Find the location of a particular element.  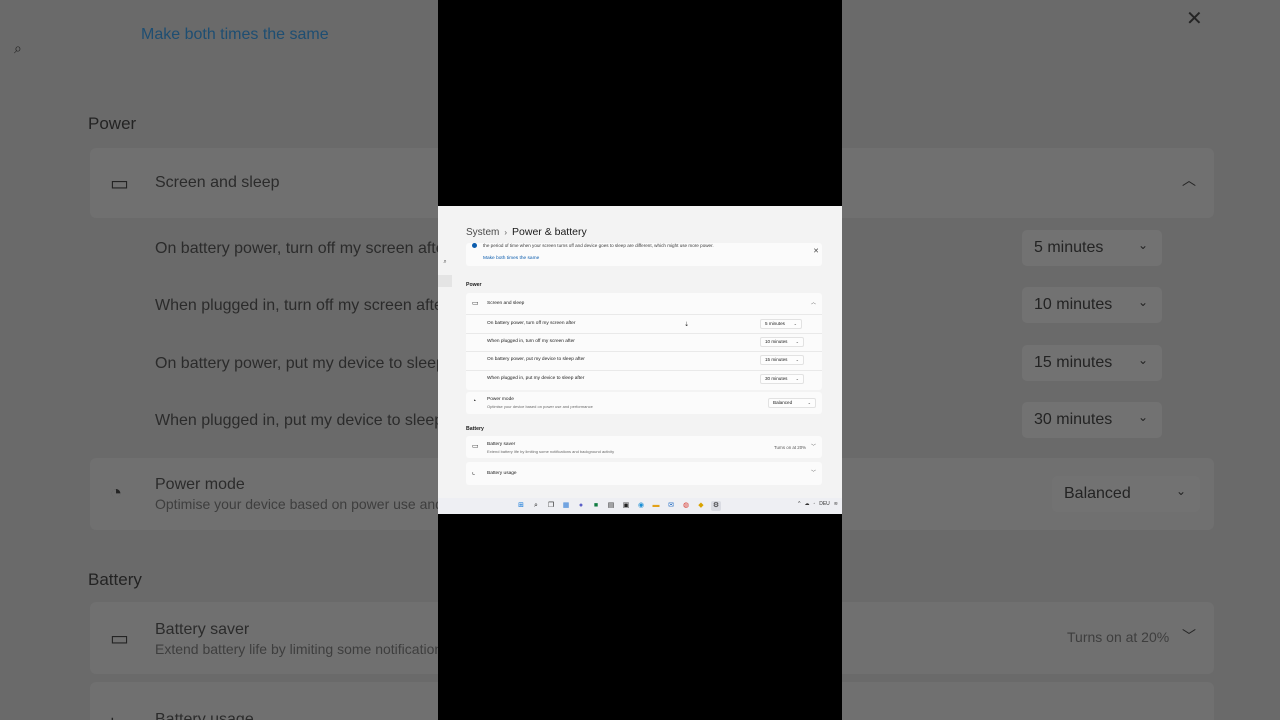

bg-row-label: When plugged in, turn off my screen afte is located at coordinates (299, 305).